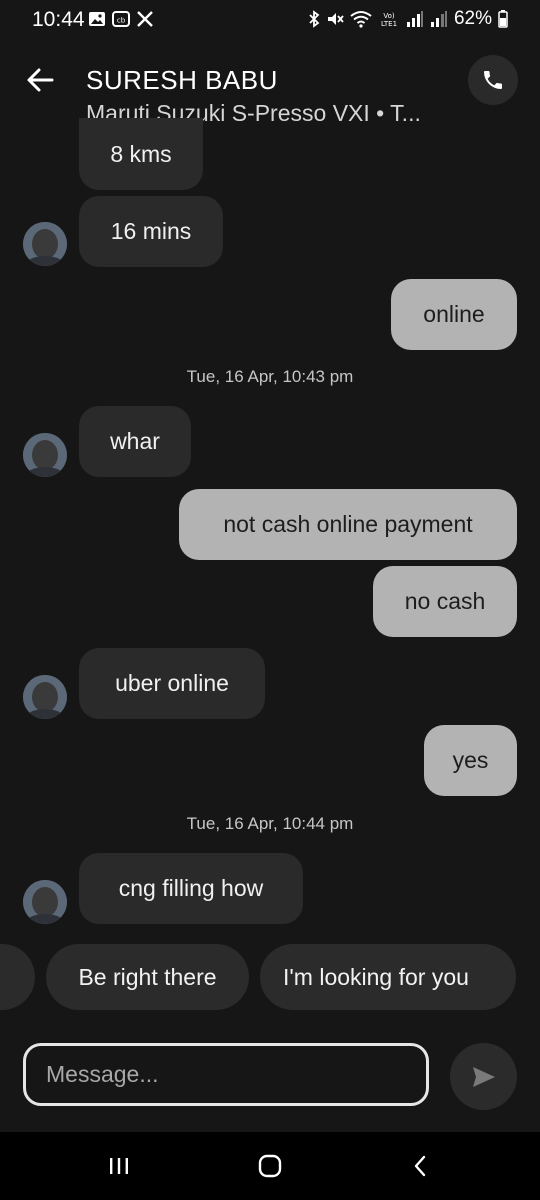  I want to click on back-arrow-icon, so click(40, 80).